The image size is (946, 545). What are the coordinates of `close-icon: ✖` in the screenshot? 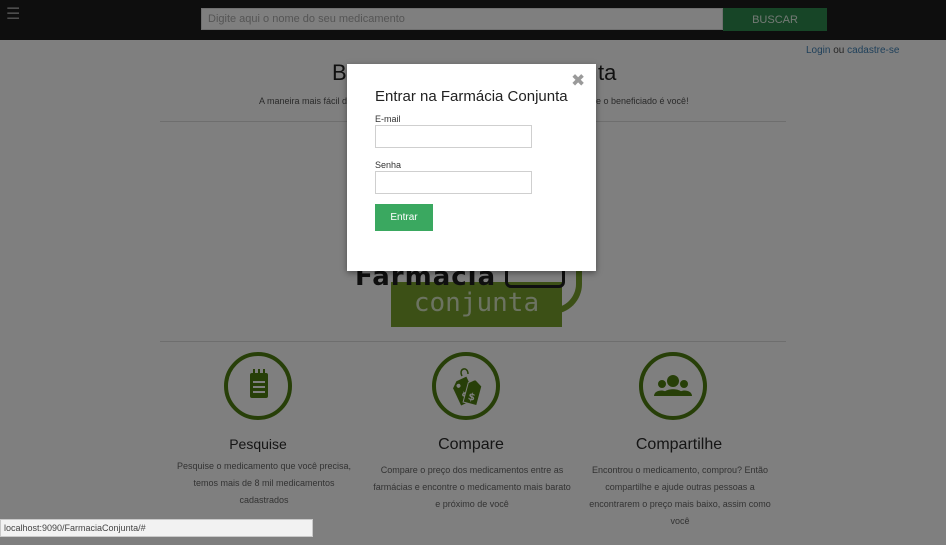 It's located at (578, 81).